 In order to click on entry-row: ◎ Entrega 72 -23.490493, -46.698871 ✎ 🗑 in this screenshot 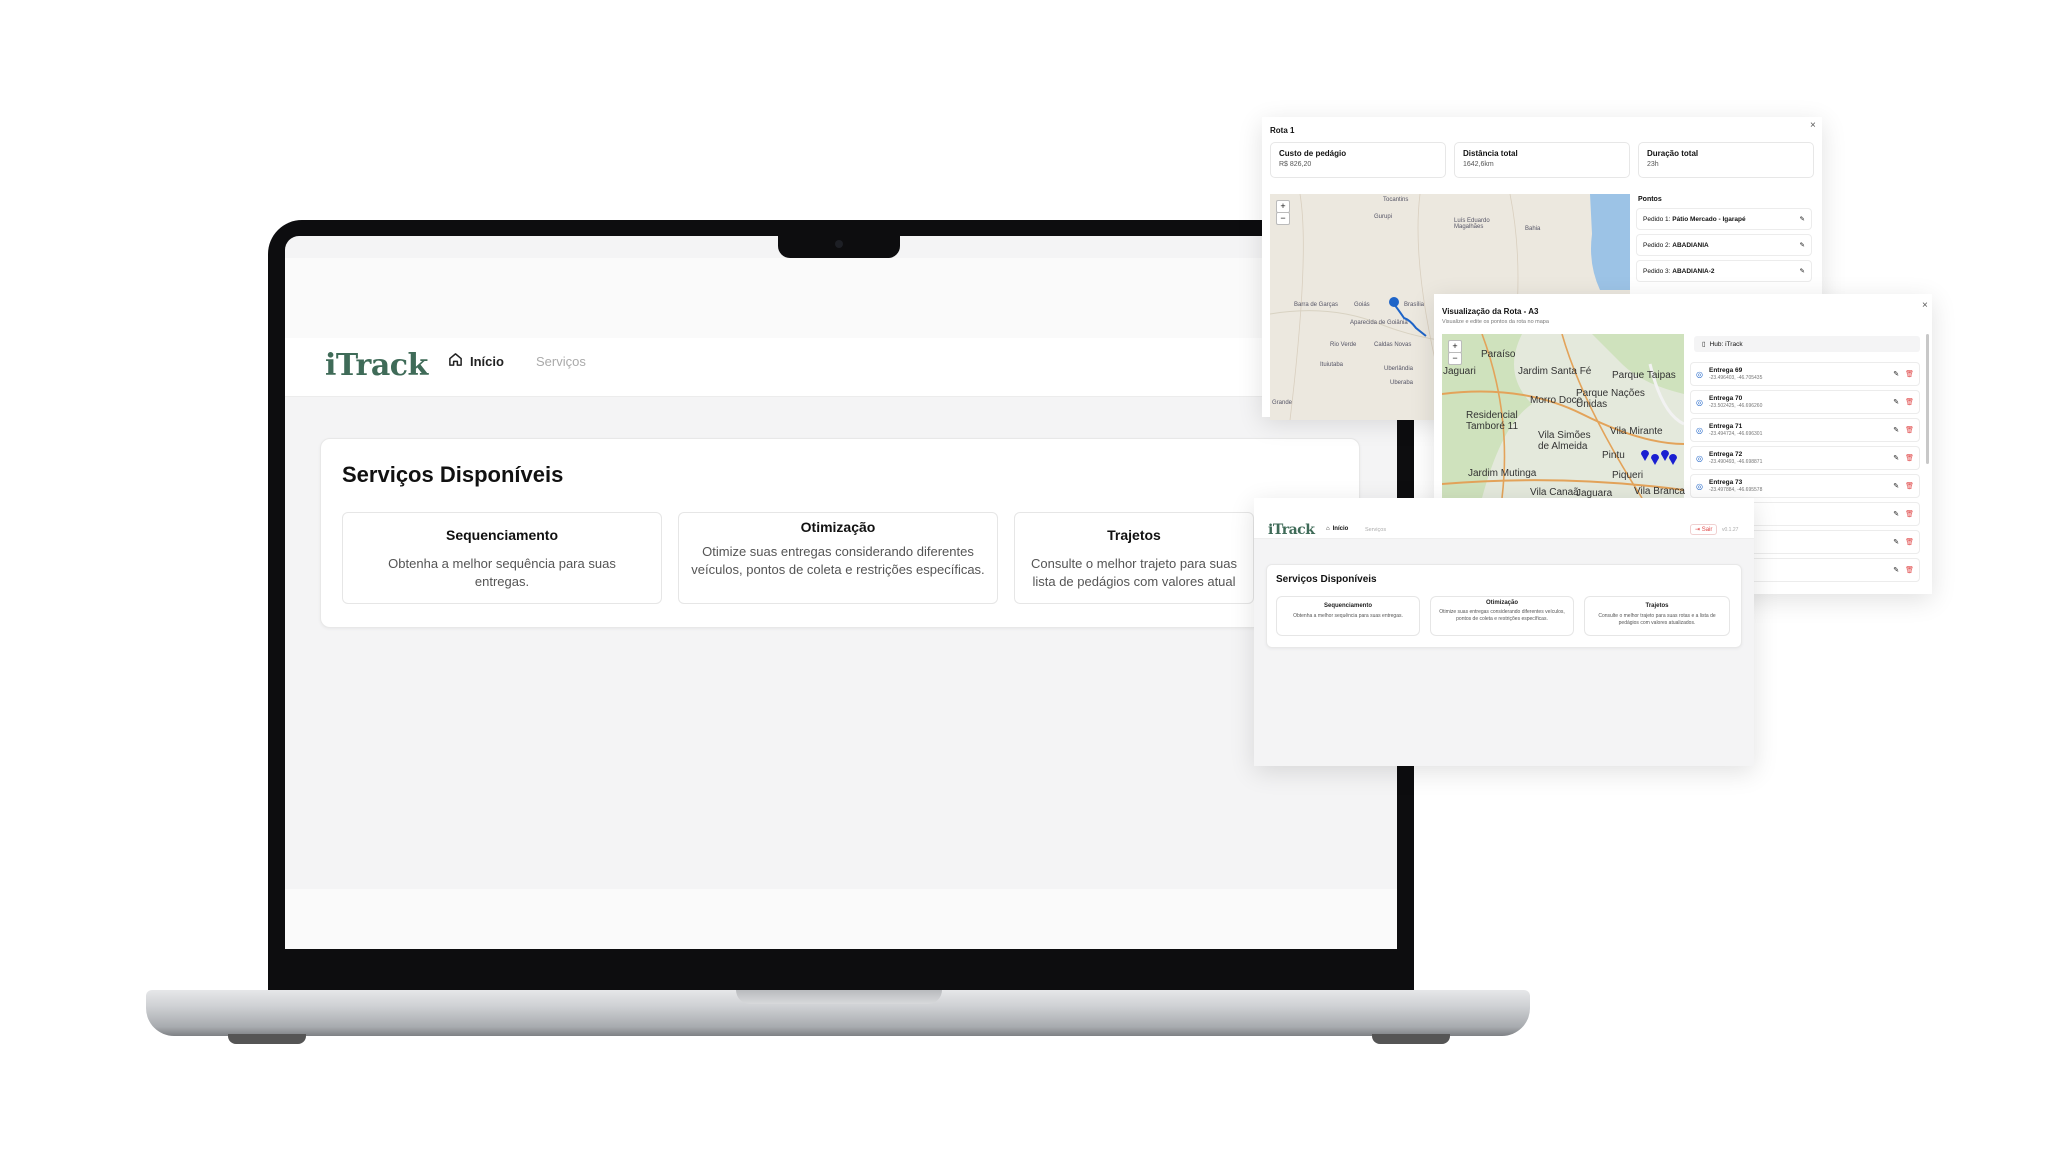, I will do `click(1805, 458)`.